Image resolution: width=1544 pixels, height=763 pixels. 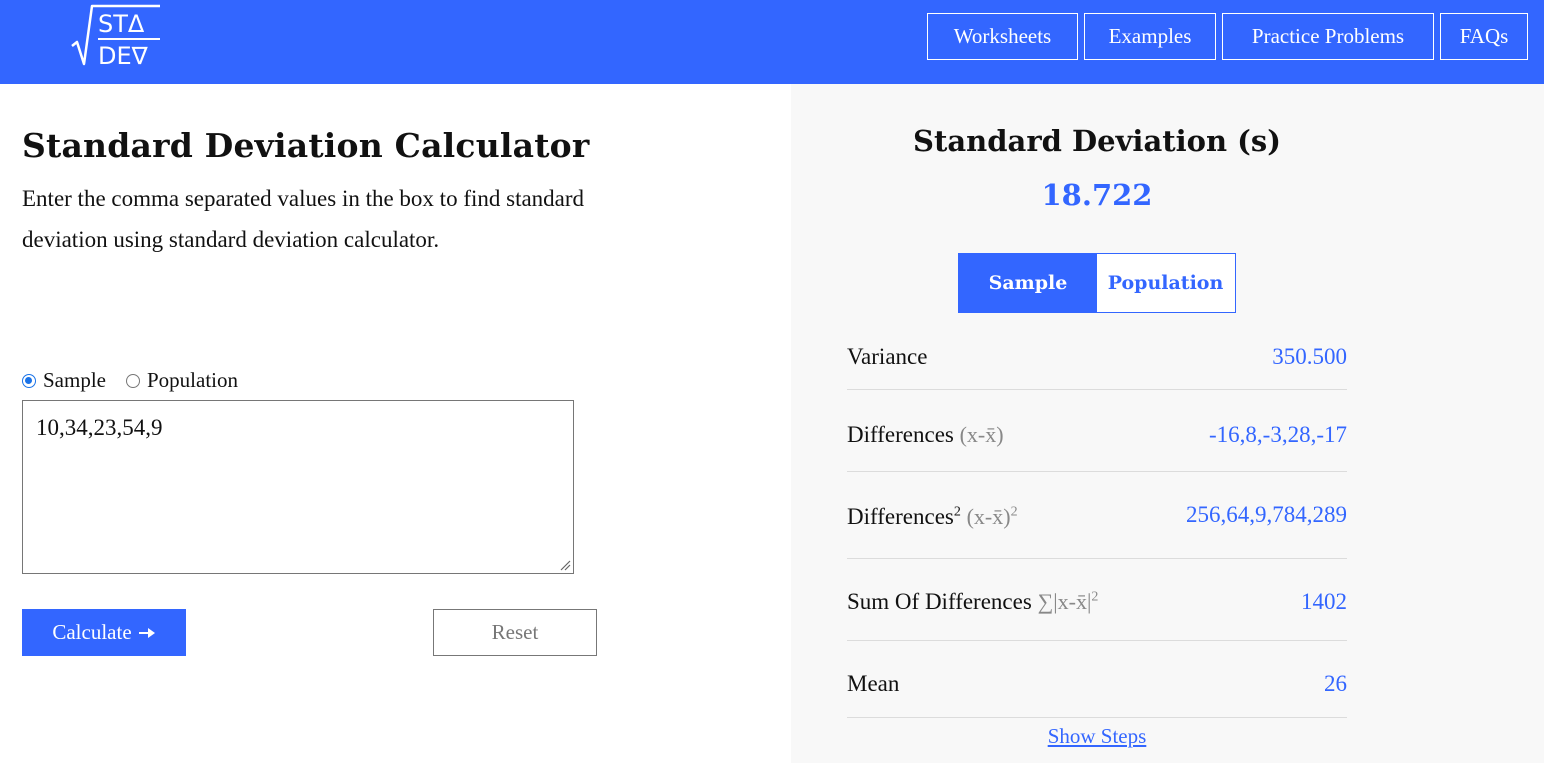 What do you see at coordinates (873, 683) in the screenshot?
I see `row-label: Mean` at bounding box center [873, 683].